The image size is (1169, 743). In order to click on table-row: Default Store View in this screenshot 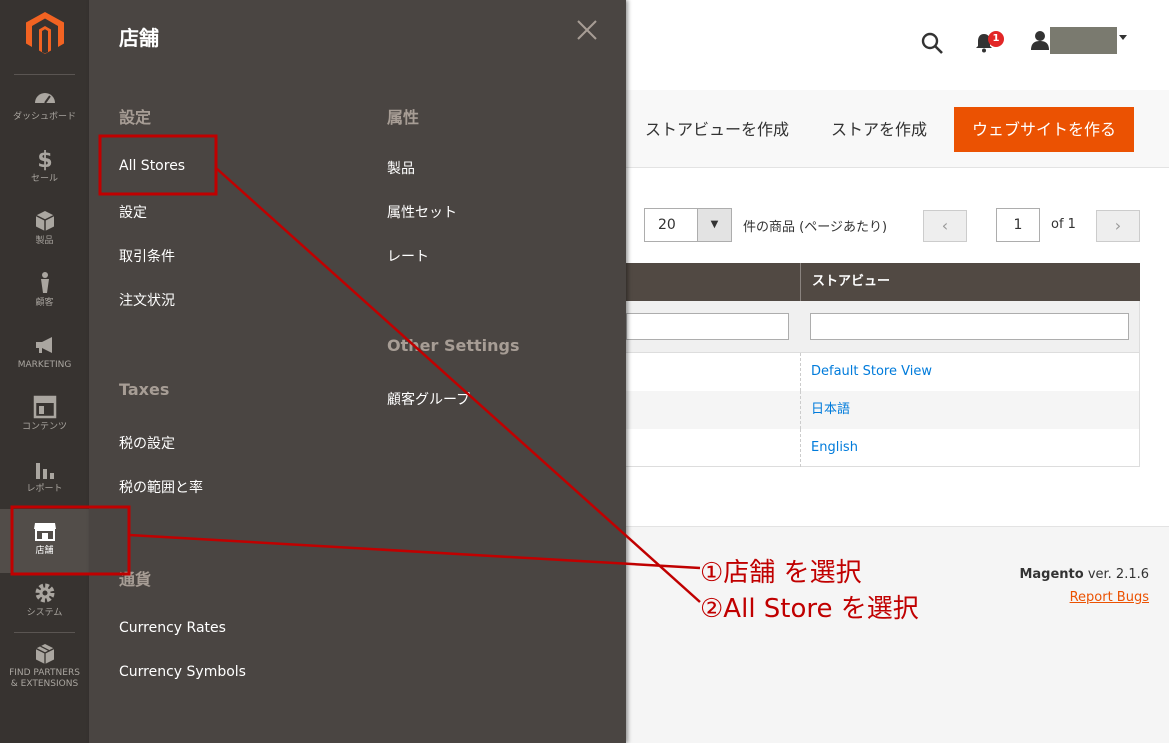, I will do `click(883, 372)`.